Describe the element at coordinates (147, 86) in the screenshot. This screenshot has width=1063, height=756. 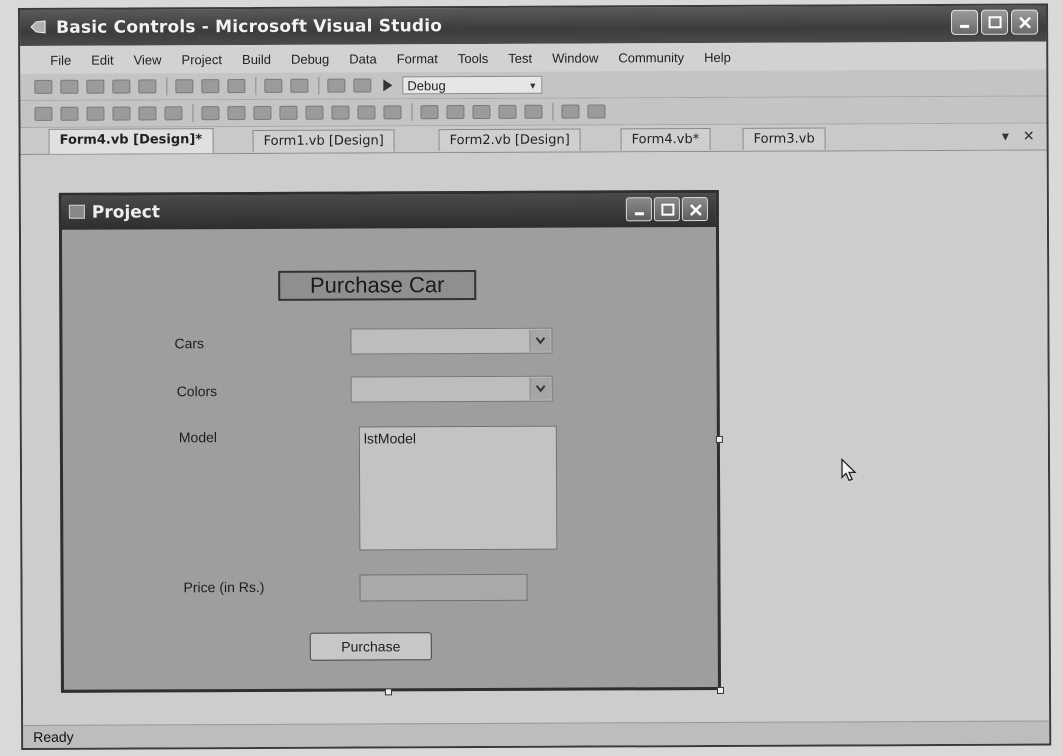
I see `save-all-icon` at that location.